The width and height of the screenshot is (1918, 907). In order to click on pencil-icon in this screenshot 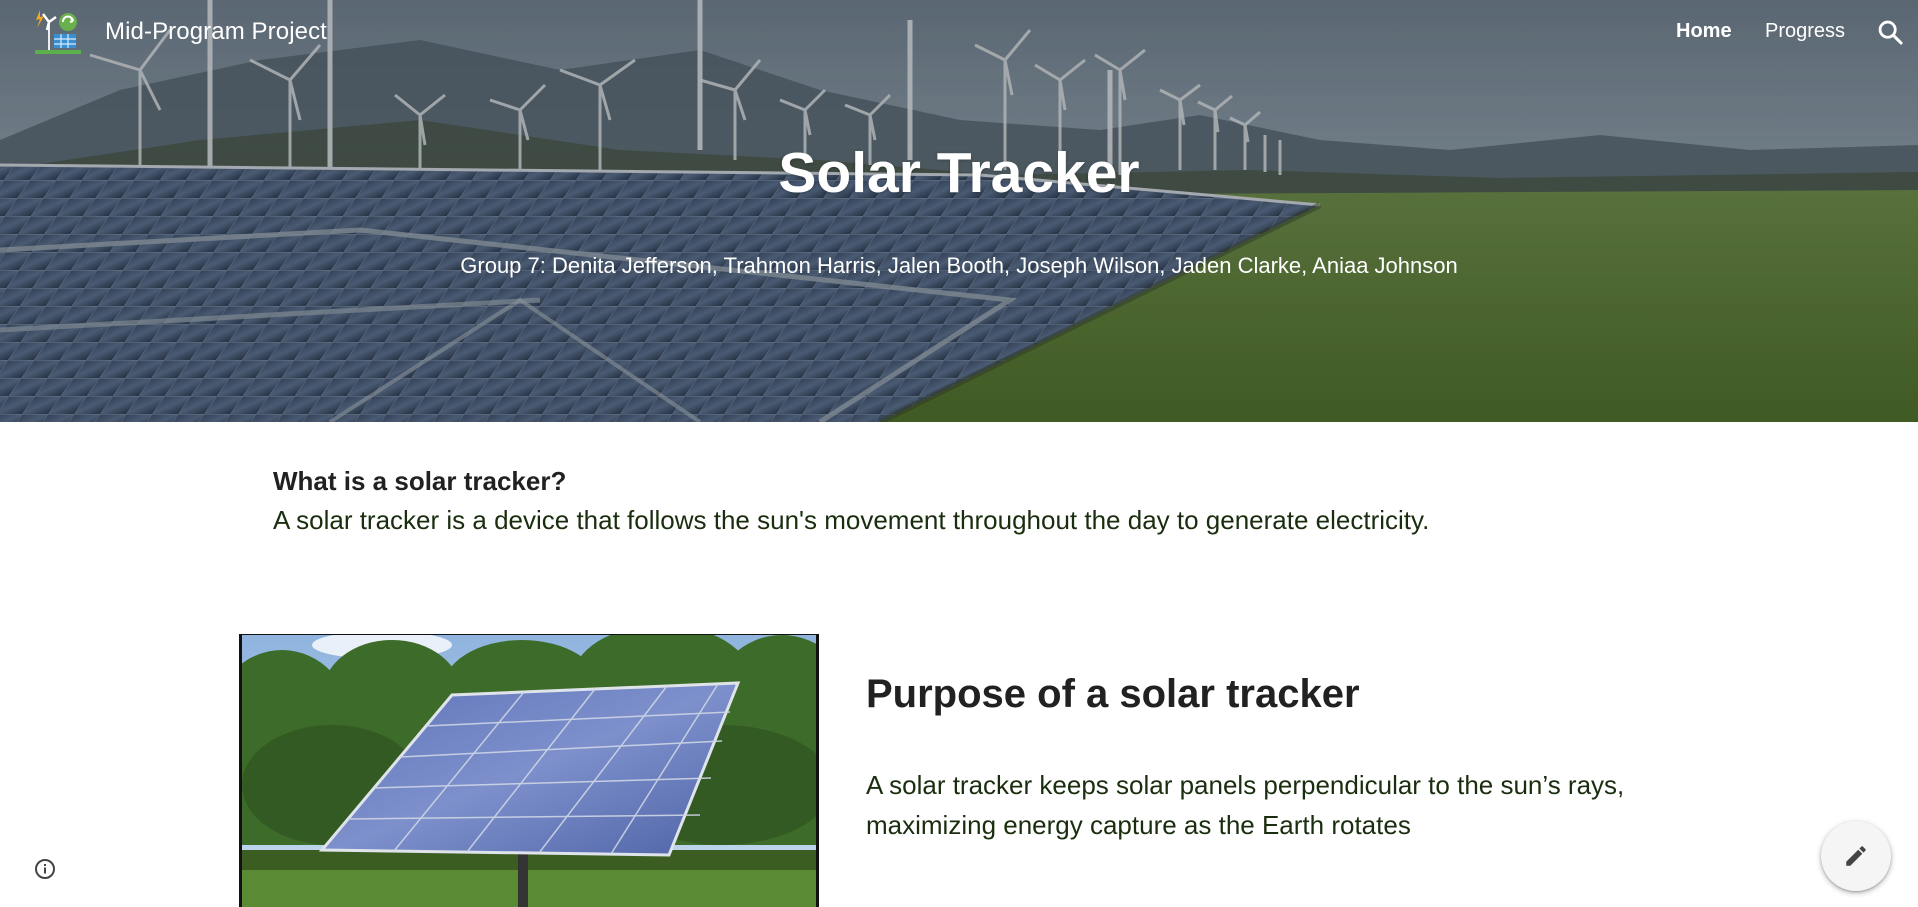, I will do `click(1856, 856)`.